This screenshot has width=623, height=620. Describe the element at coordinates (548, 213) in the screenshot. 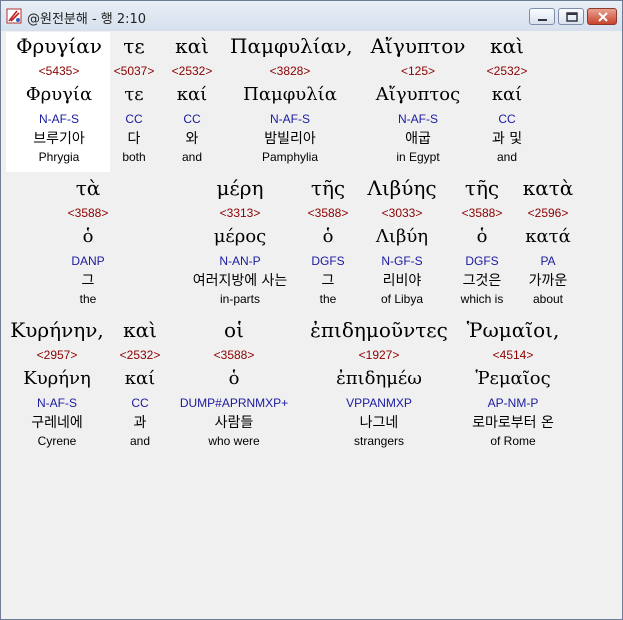

I see `strong-number: <2596>` at that location.